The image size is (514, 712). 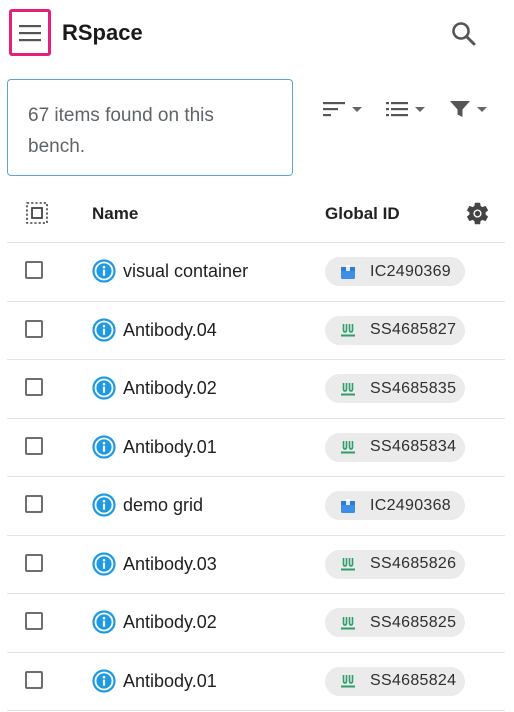 I want to click on search-button, so click(x=464, y=34).